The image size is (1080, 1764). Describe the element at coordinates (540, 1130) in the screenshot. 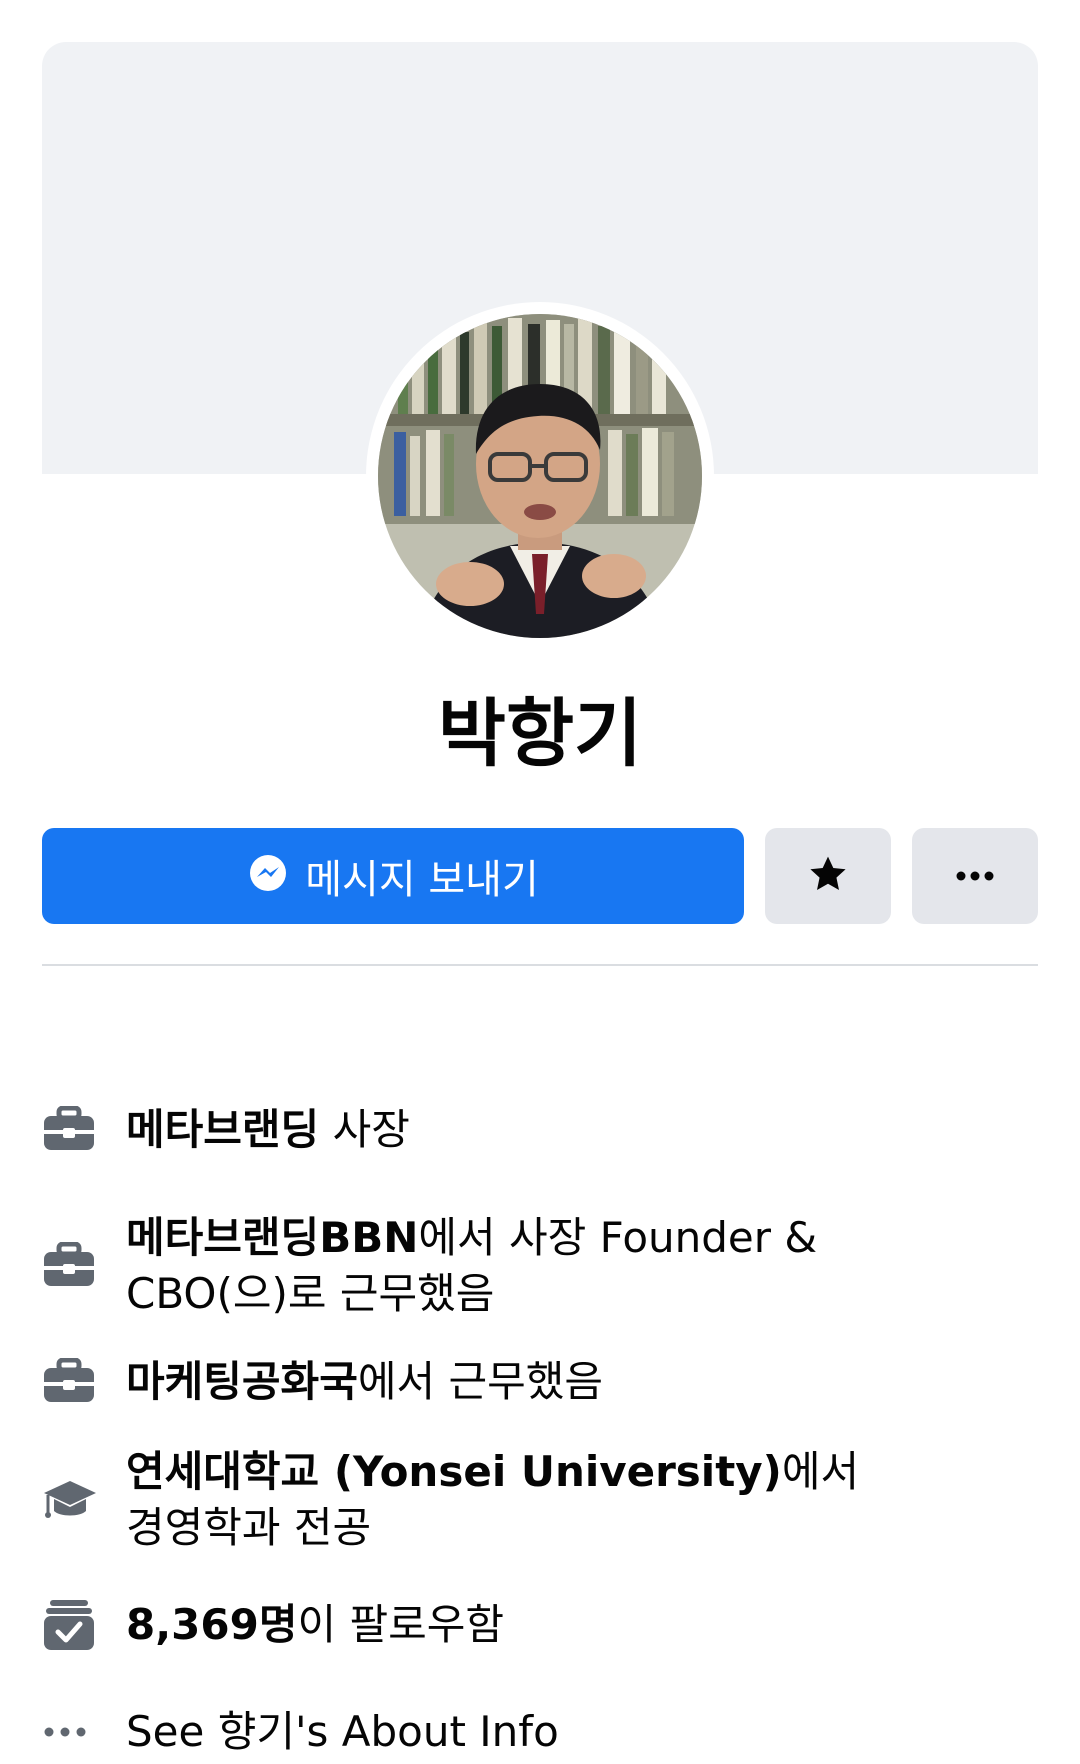

I see `current-job-row: 메타브랜딩 사장` at that location.